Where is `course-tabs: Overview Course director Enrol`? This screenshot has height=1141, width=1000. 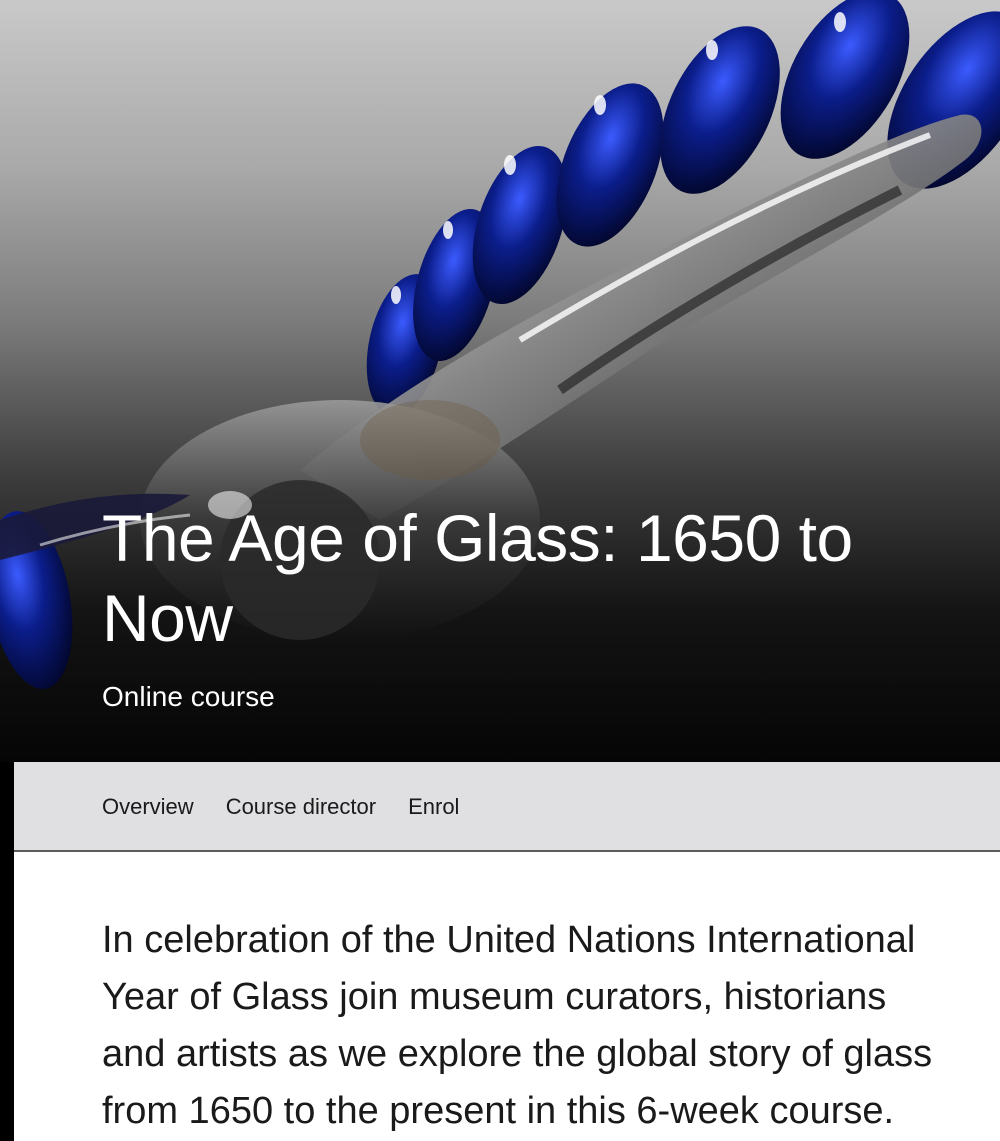 course-tabs: Overview Course director Enrol is located at coordinates (507, 807).